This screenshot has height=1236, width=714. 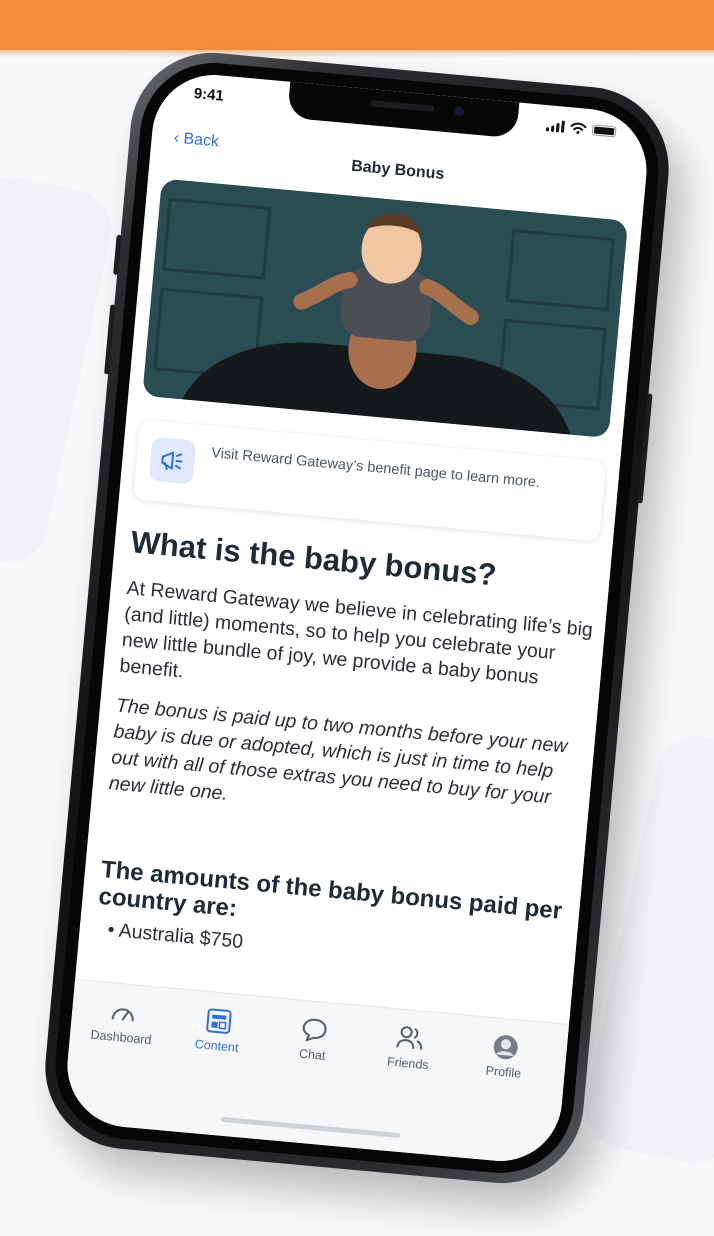 What do you see at coordinates (408, 1063) in the screenshot?
I see `tab-label: Friends` at bounding box center [408, 1063].